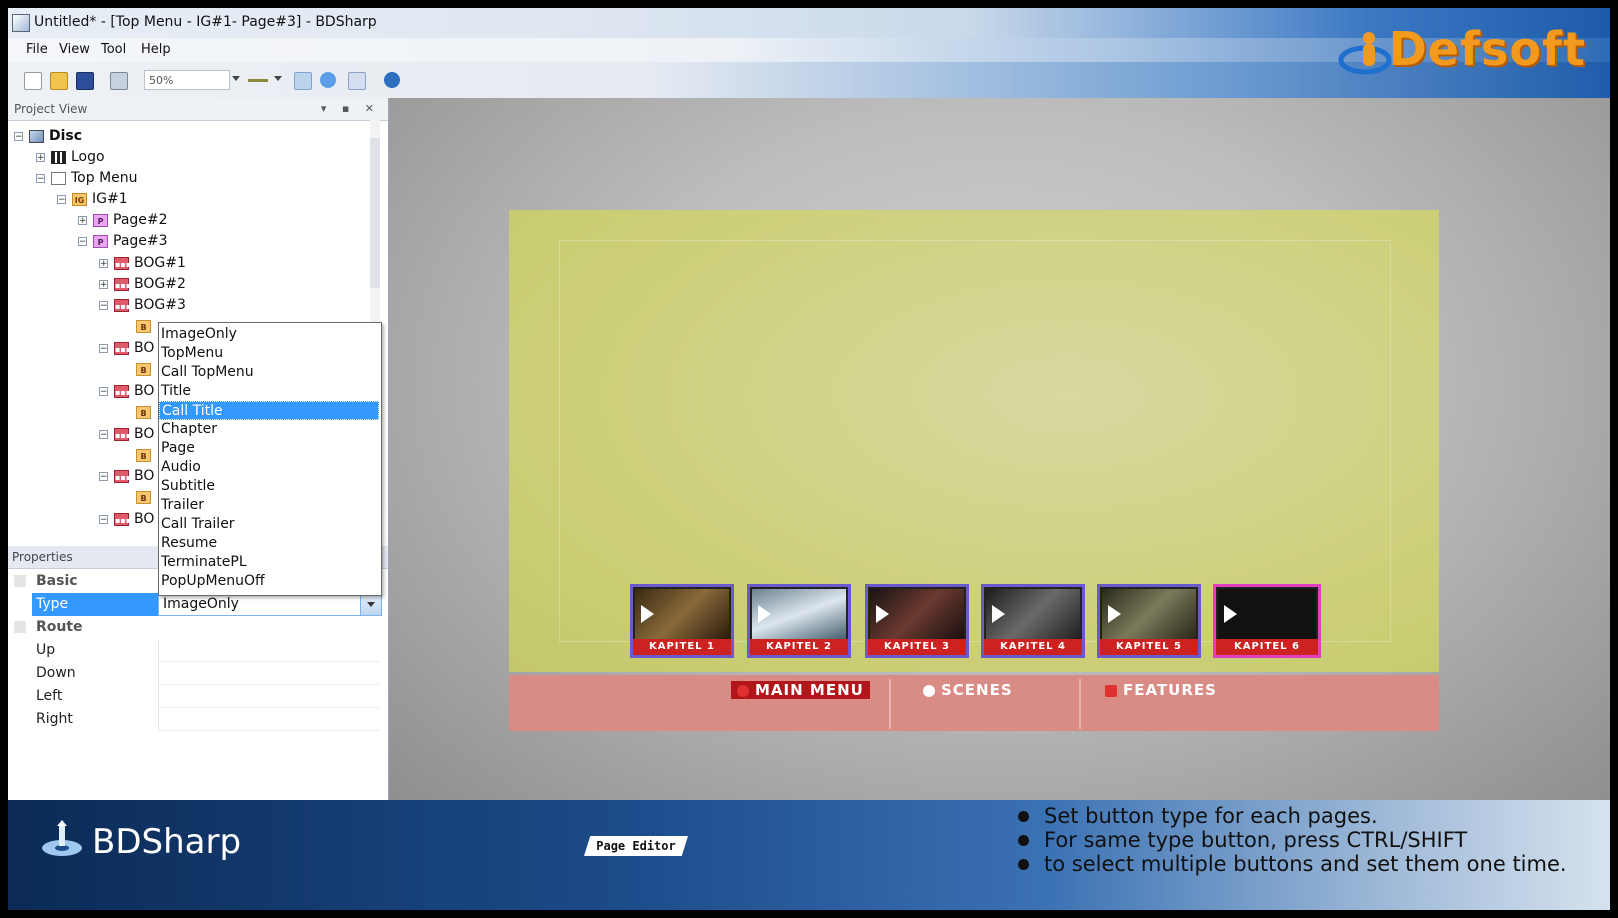  What do you see at coordinates (375, 213) in the screenshot?
I see `tree-scroll-thumb` at bounding box center [375, 213].